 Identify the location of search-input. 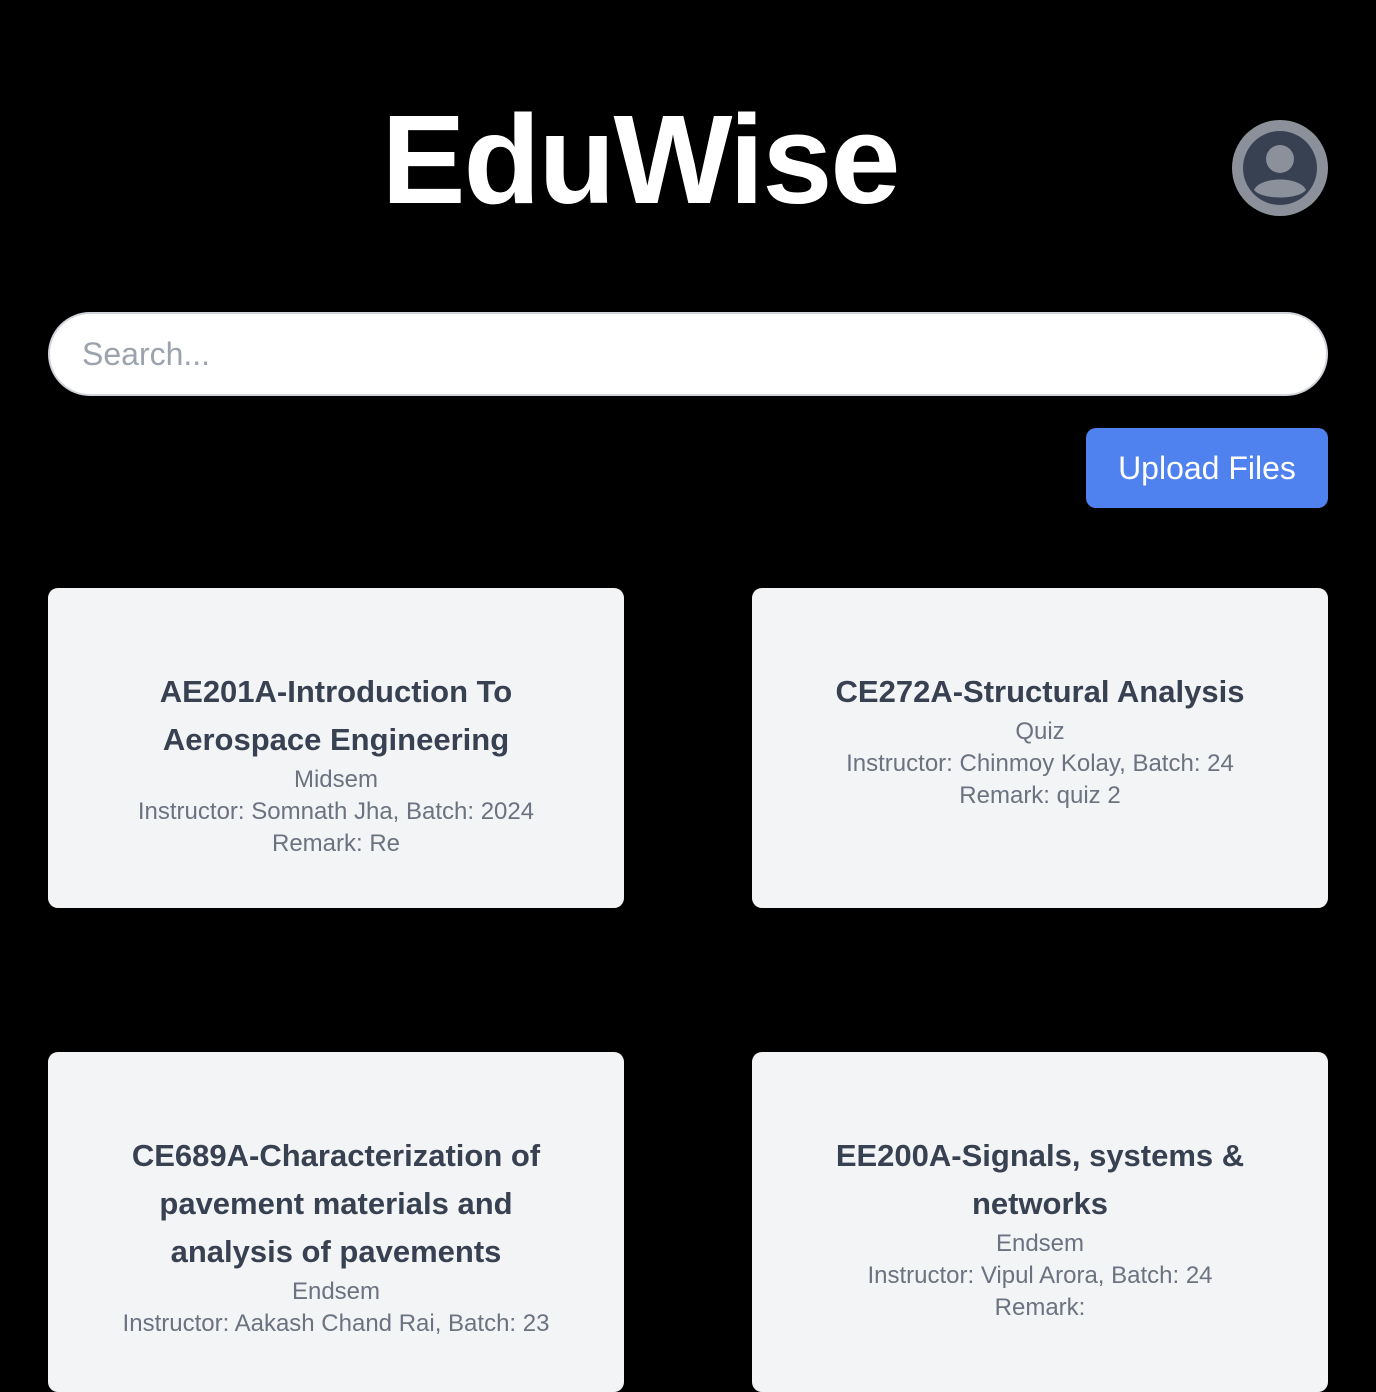
(688, 354).